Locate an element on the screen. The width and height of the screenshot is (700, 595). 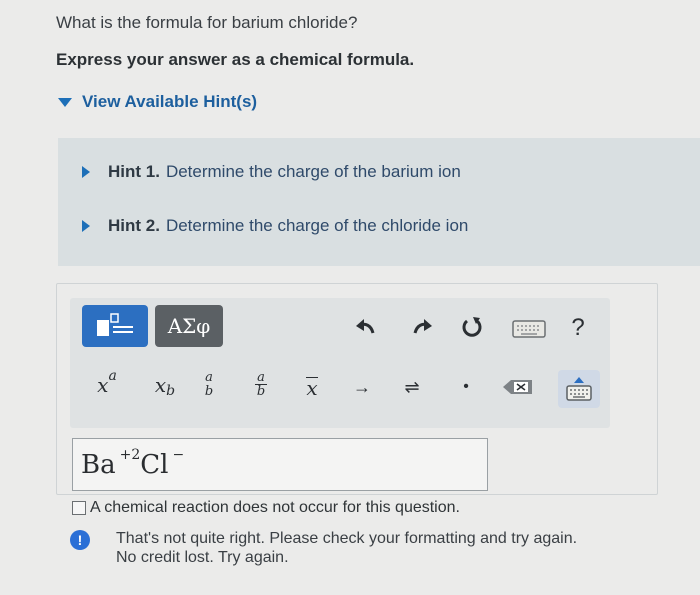
keyboard-shortcuts-button is located at coordinates (529, 329).